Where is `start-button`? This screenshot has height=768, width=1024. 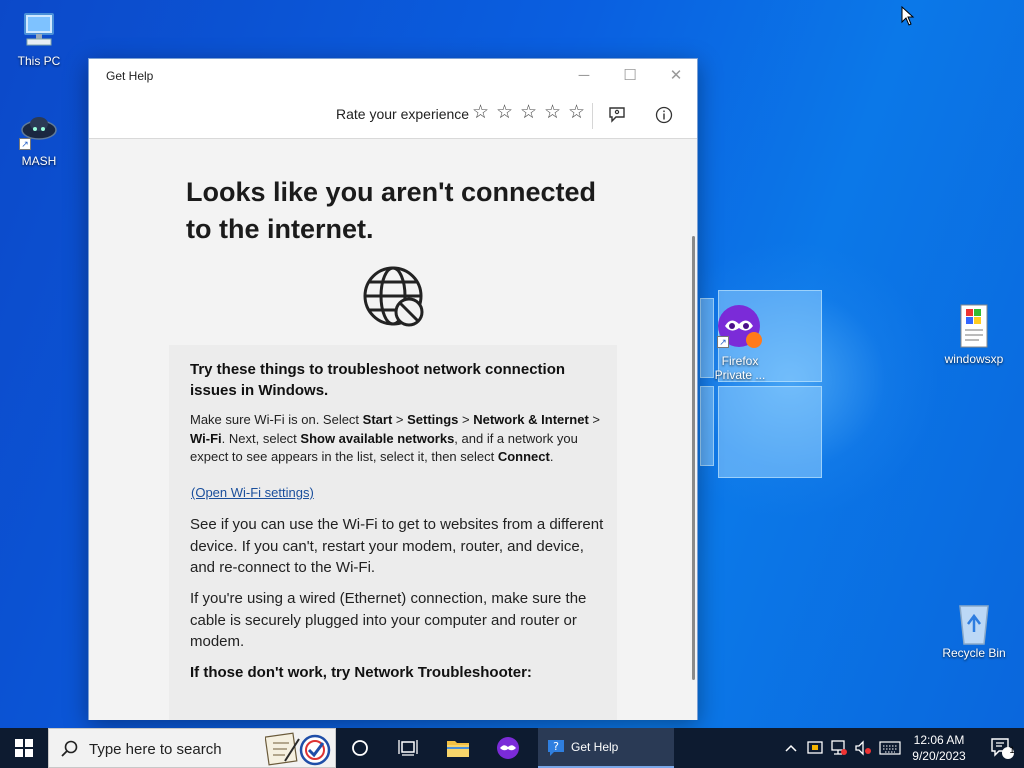 start-button is located at coordinates (24, 748).